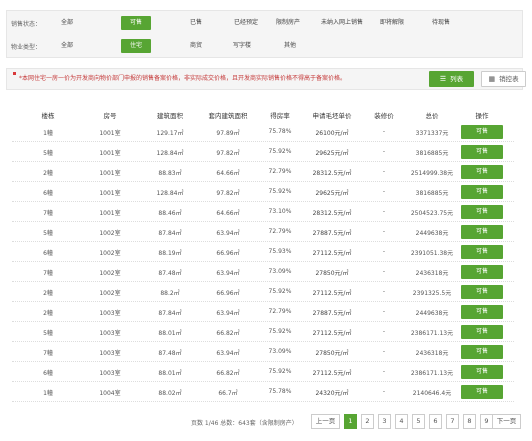  Describe the element at coordinates (48, 116) in the screenshot. I see `column-header: 楼栋` at that location.